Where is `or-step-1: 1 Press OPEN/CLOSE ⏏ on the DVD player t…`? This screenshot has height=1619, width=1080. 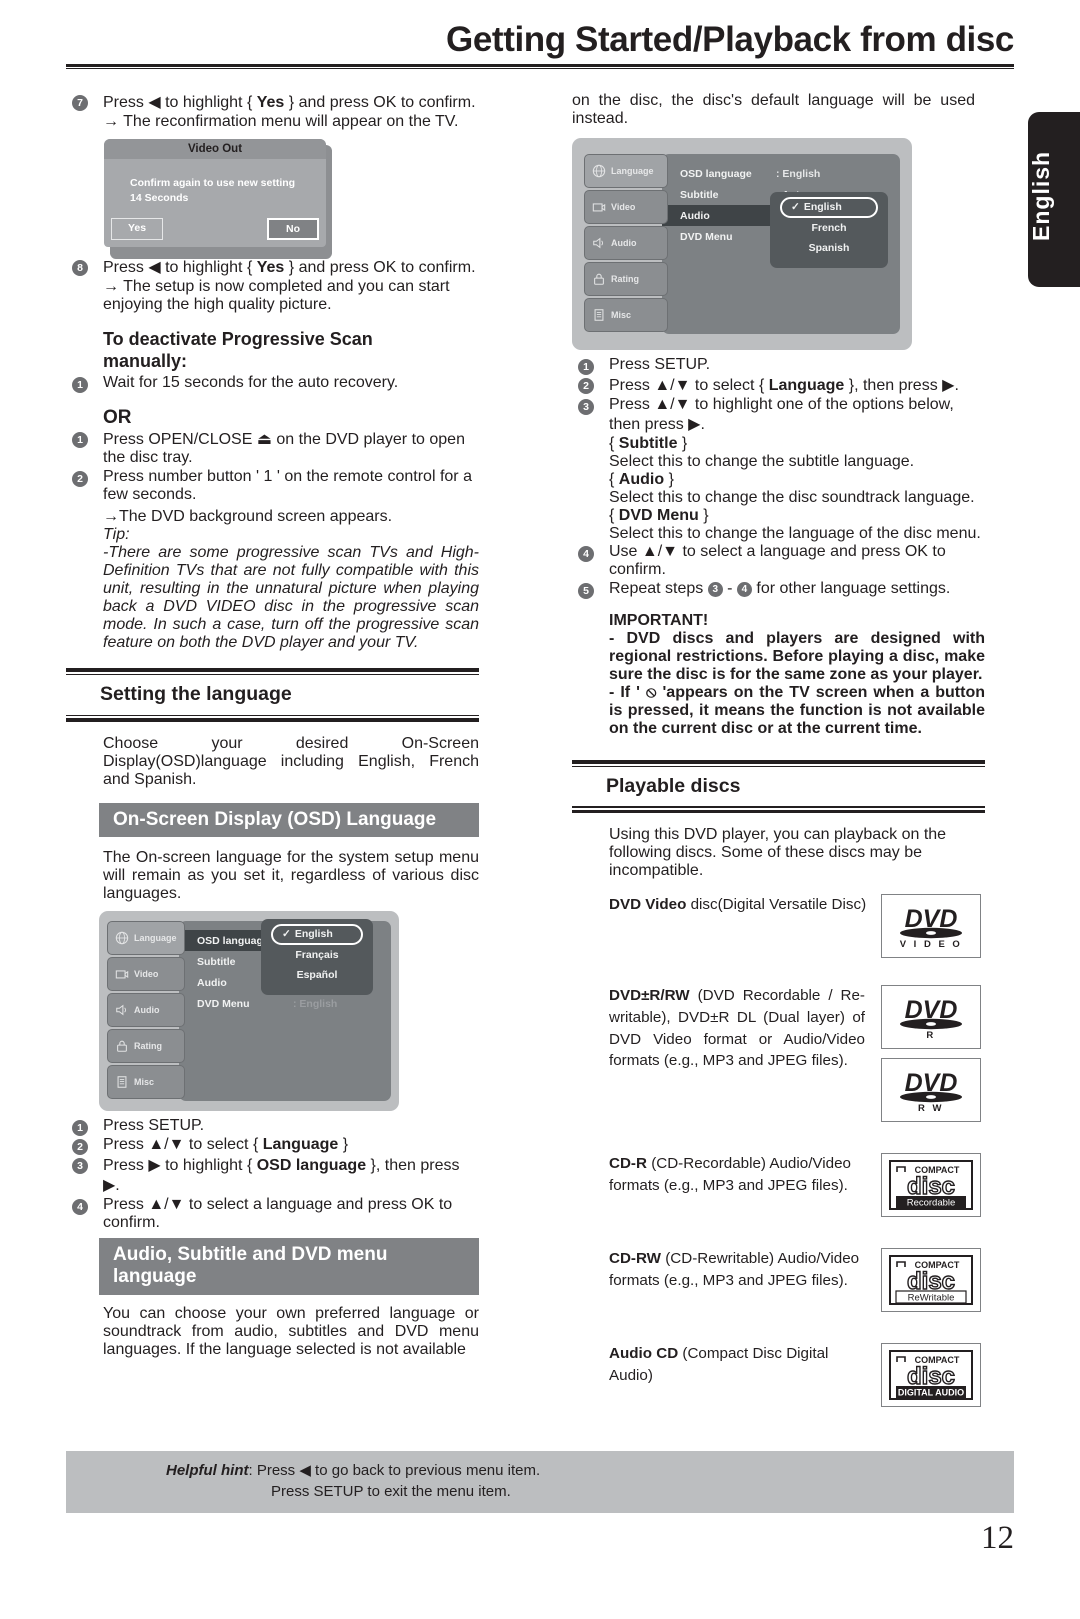
or-step-1: 1 Press OPEN/CLOSE ⏏ on the DVD player t… is located at coordinates (272, 448).